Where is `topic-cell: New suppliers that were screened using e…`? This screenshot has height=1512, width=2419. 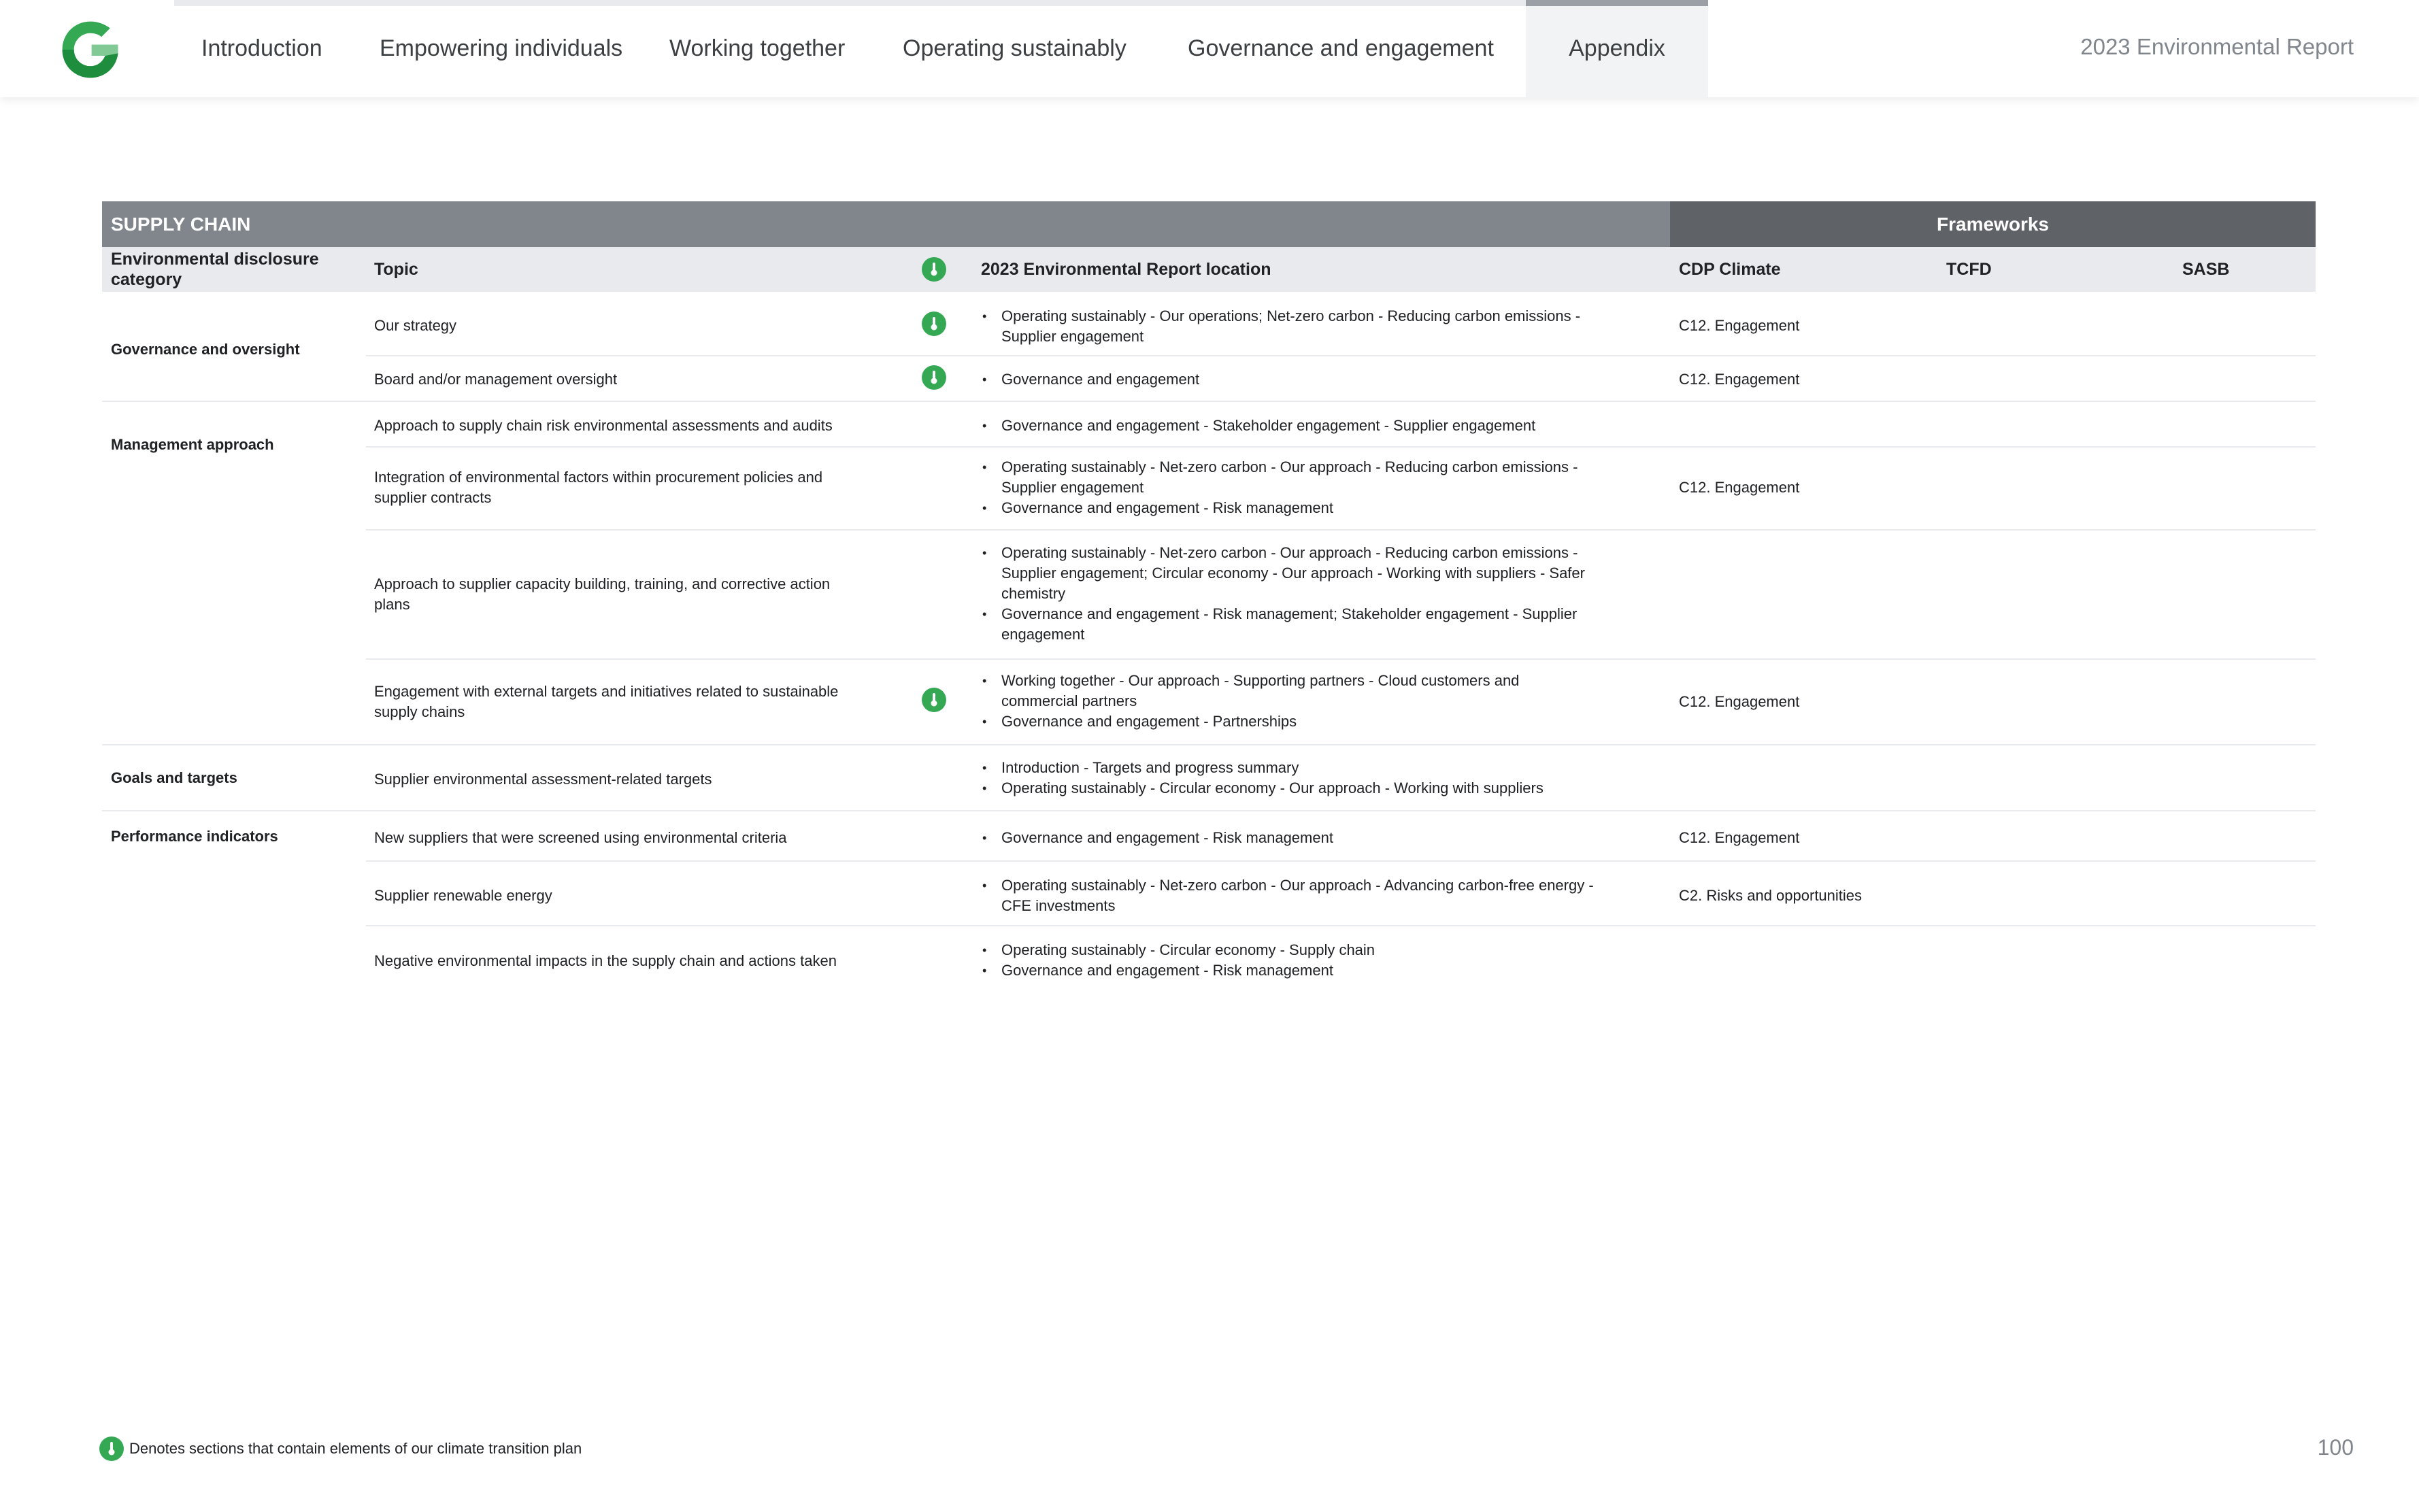
topic-cell: New suppliers that were screened using e… is located at coordinates (580, 837).